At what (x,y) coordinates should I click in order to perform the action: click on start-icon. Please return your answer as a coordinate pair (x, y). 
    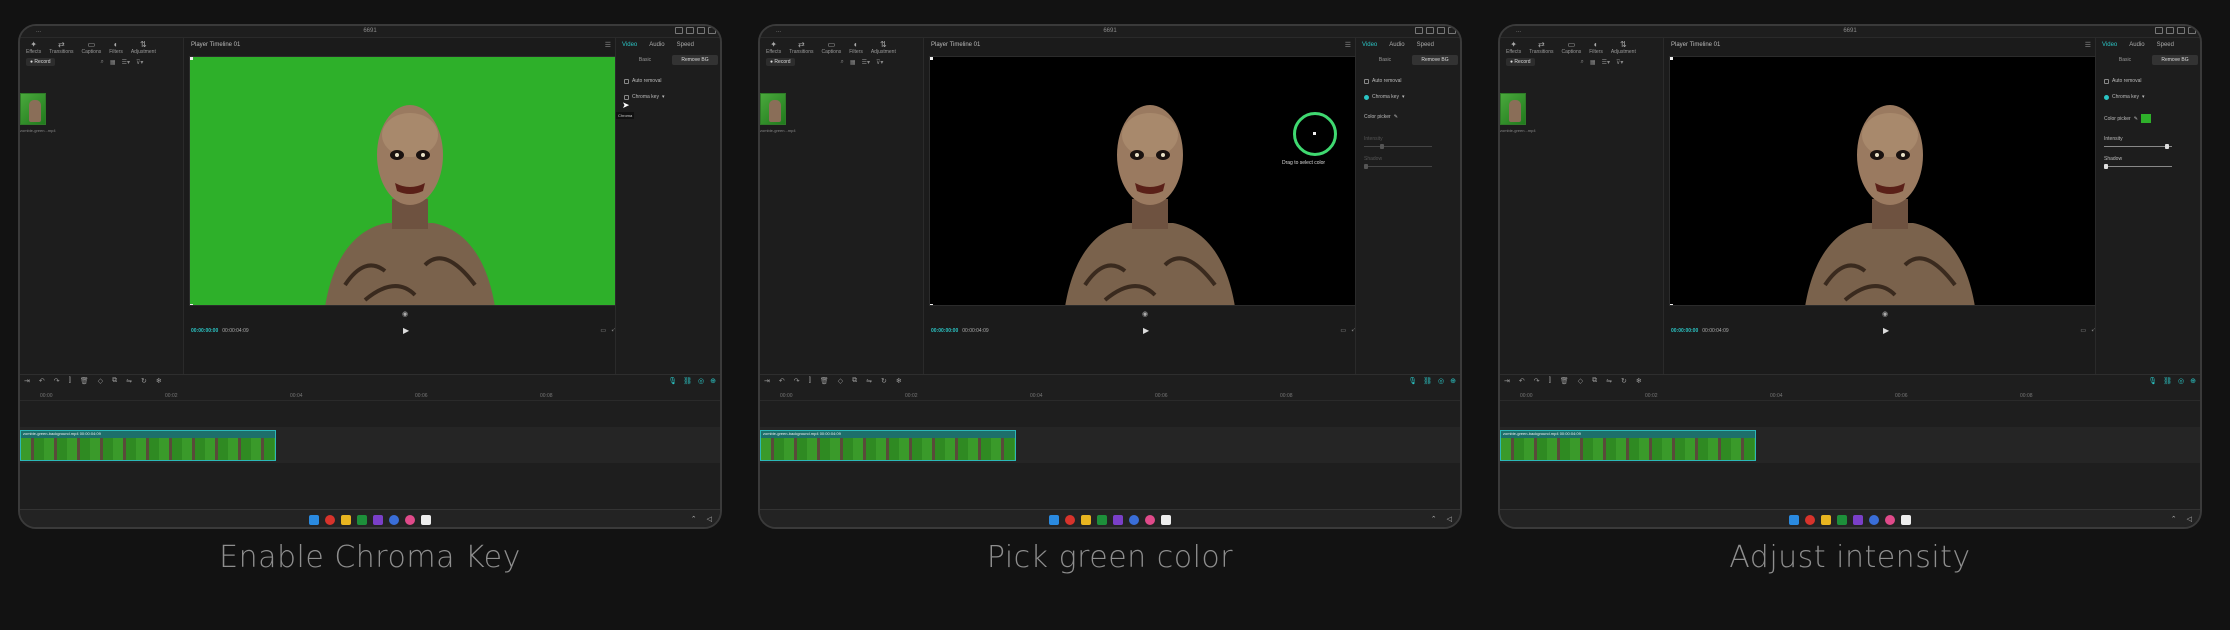
    Looking at the image, I should click on (1054, 519).